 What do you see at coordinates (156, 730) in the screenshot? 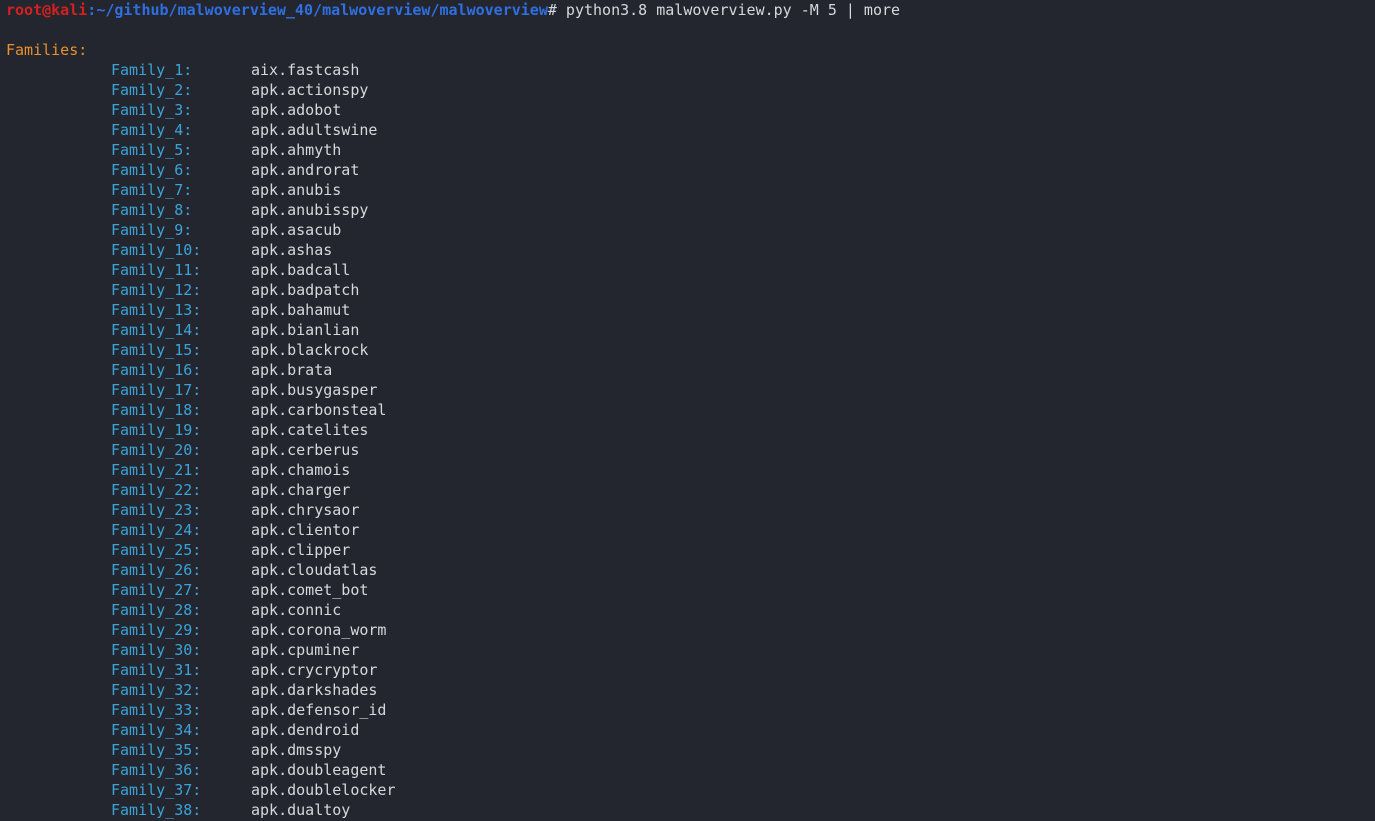
I see `family-key: Family_34:` at bounding box center [156, 730].